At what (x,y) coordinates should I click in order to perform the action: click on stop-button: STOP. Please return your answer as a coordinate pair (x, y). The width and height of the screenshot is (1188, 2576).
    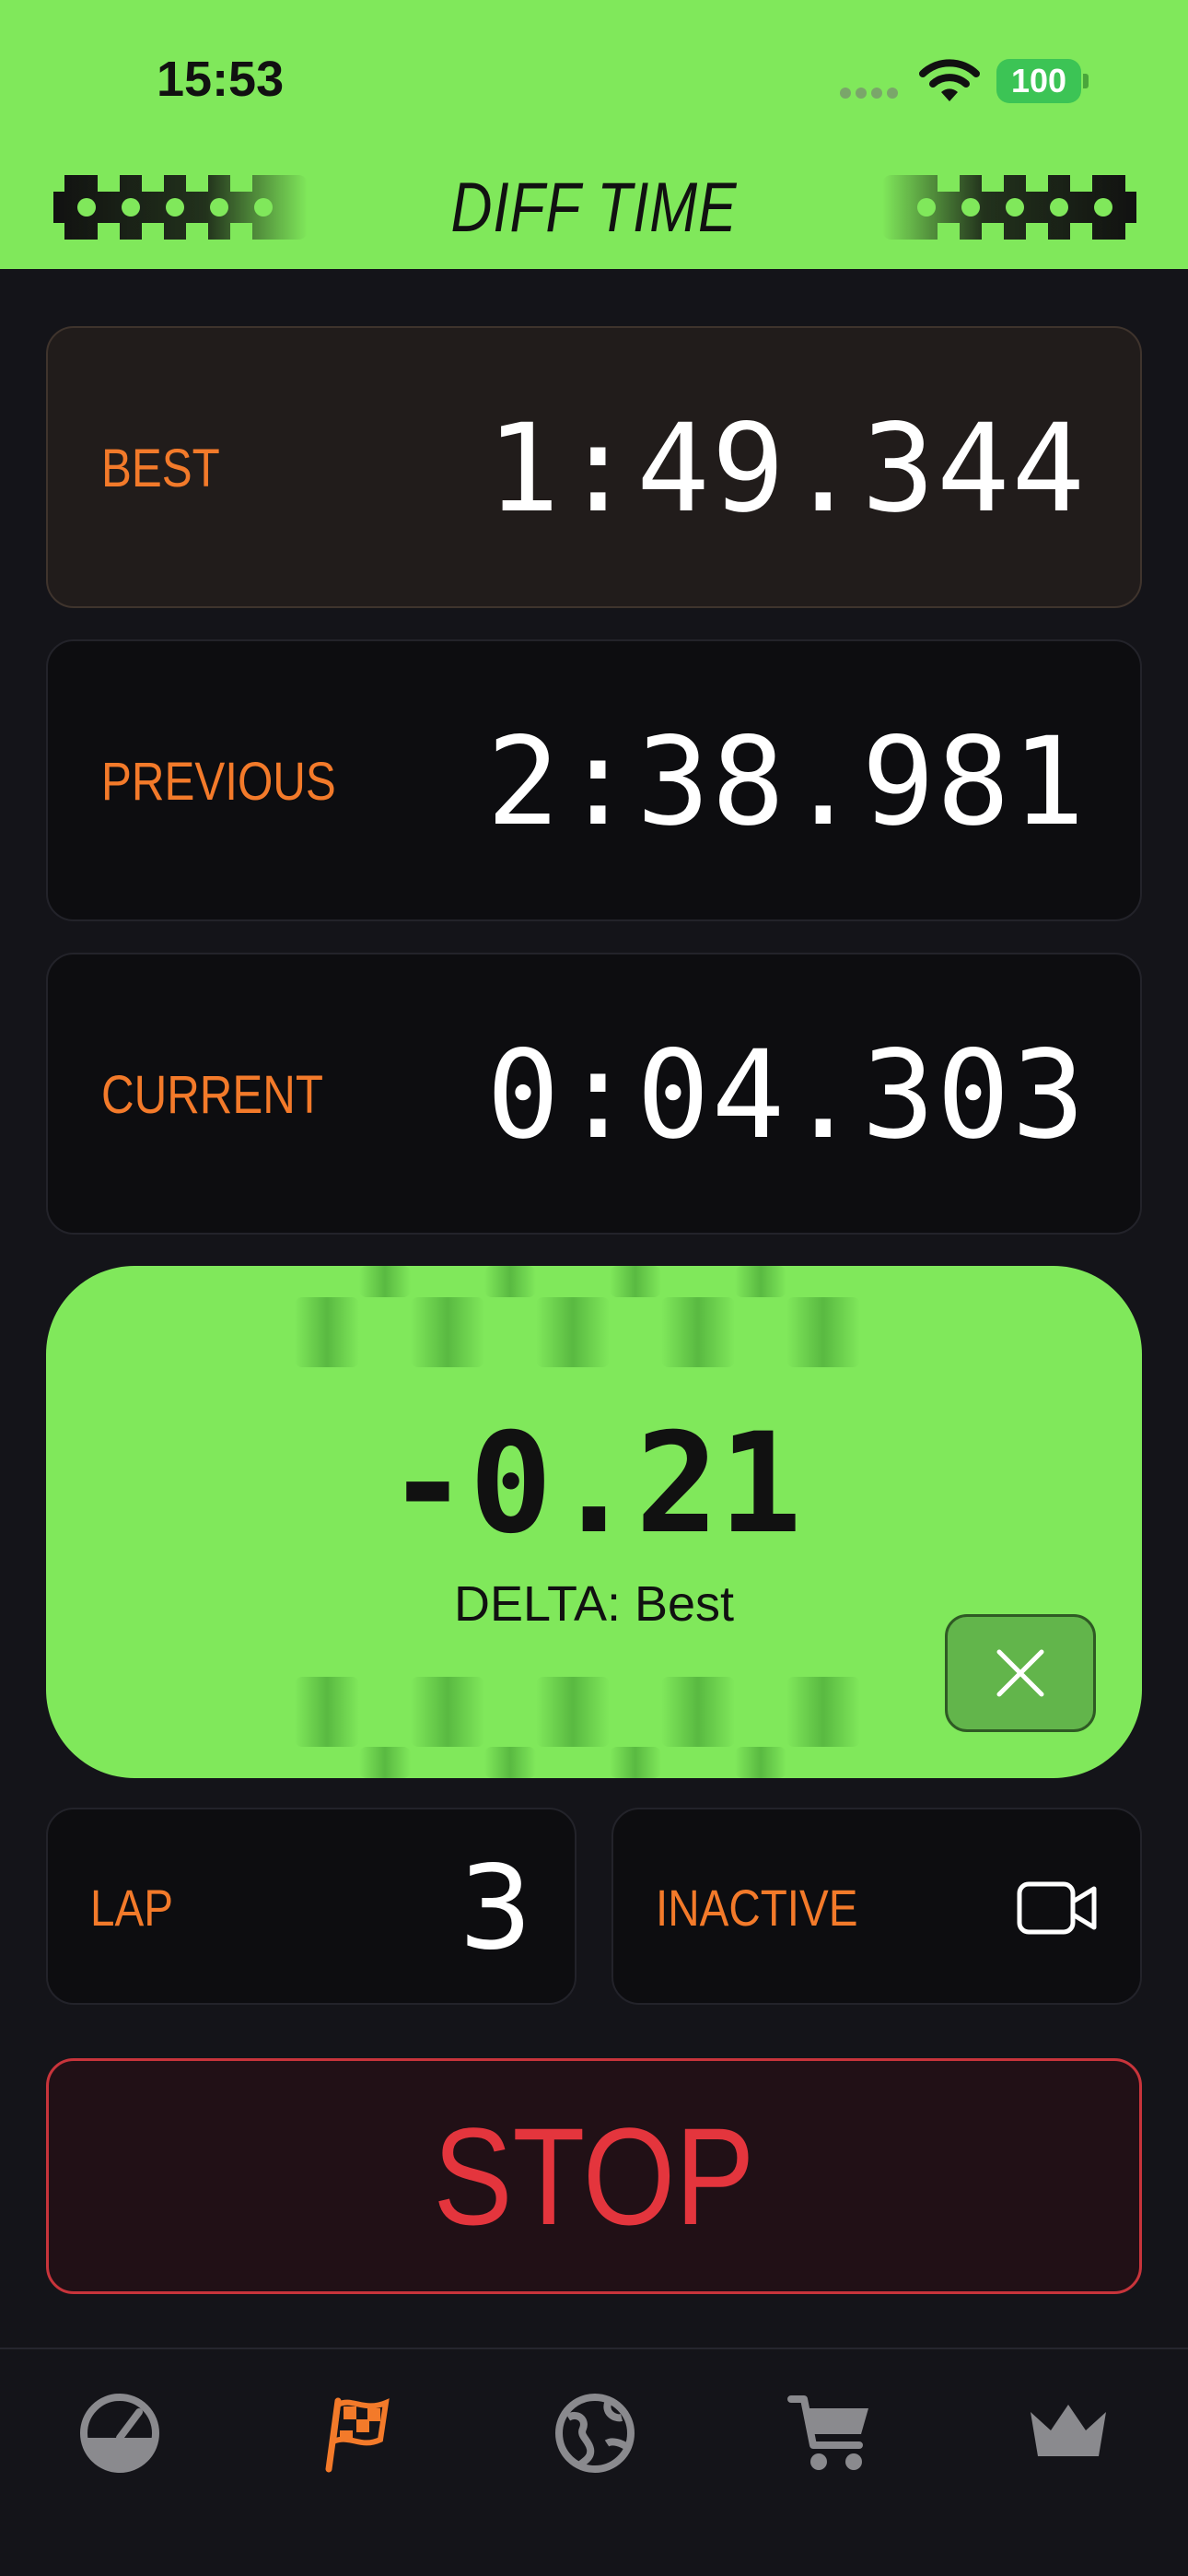
    Looking at the image, I should click on (594, 2176).